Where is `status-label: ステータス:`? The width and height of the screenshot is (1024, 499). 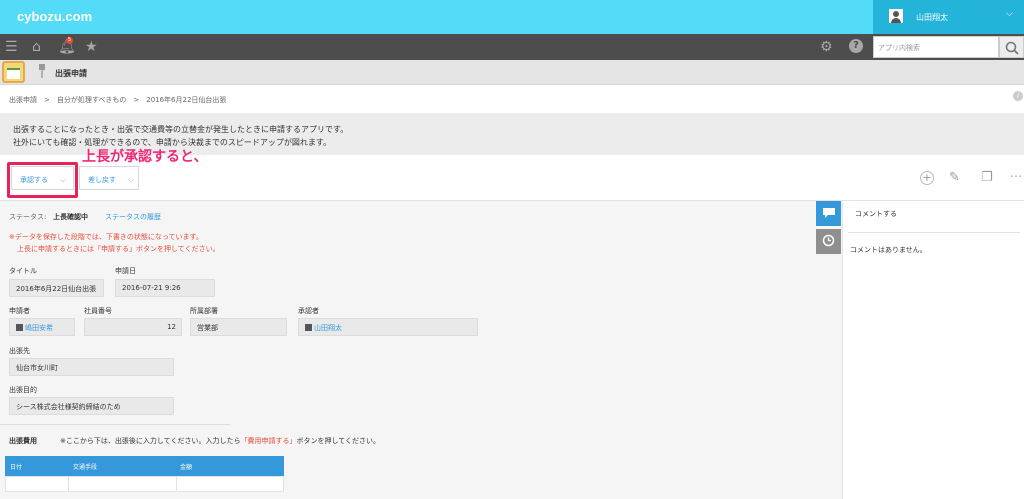
status-label: ステータス: is located at coordinates (28, 217).